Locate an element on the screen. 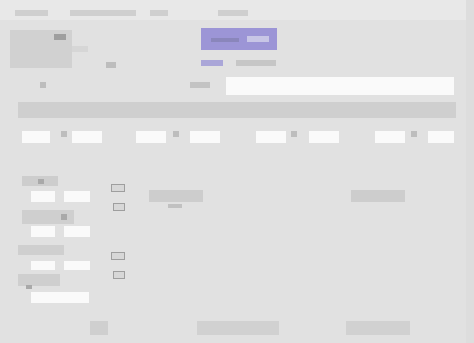 The height and width of the screenshot is (343, 474). scrollbar is located at coordinates (470, 171).